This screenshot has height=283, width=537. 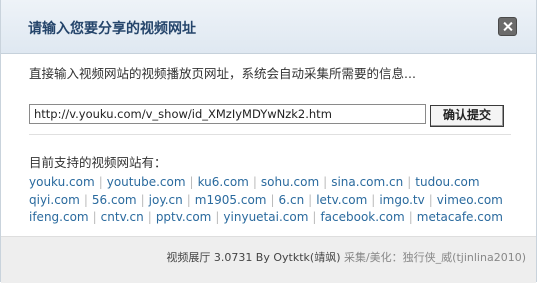 What do you see at coordinates (166, 200) in the screenshot?
I see `site-link: joy.cn` at bounding box center [166, 200].